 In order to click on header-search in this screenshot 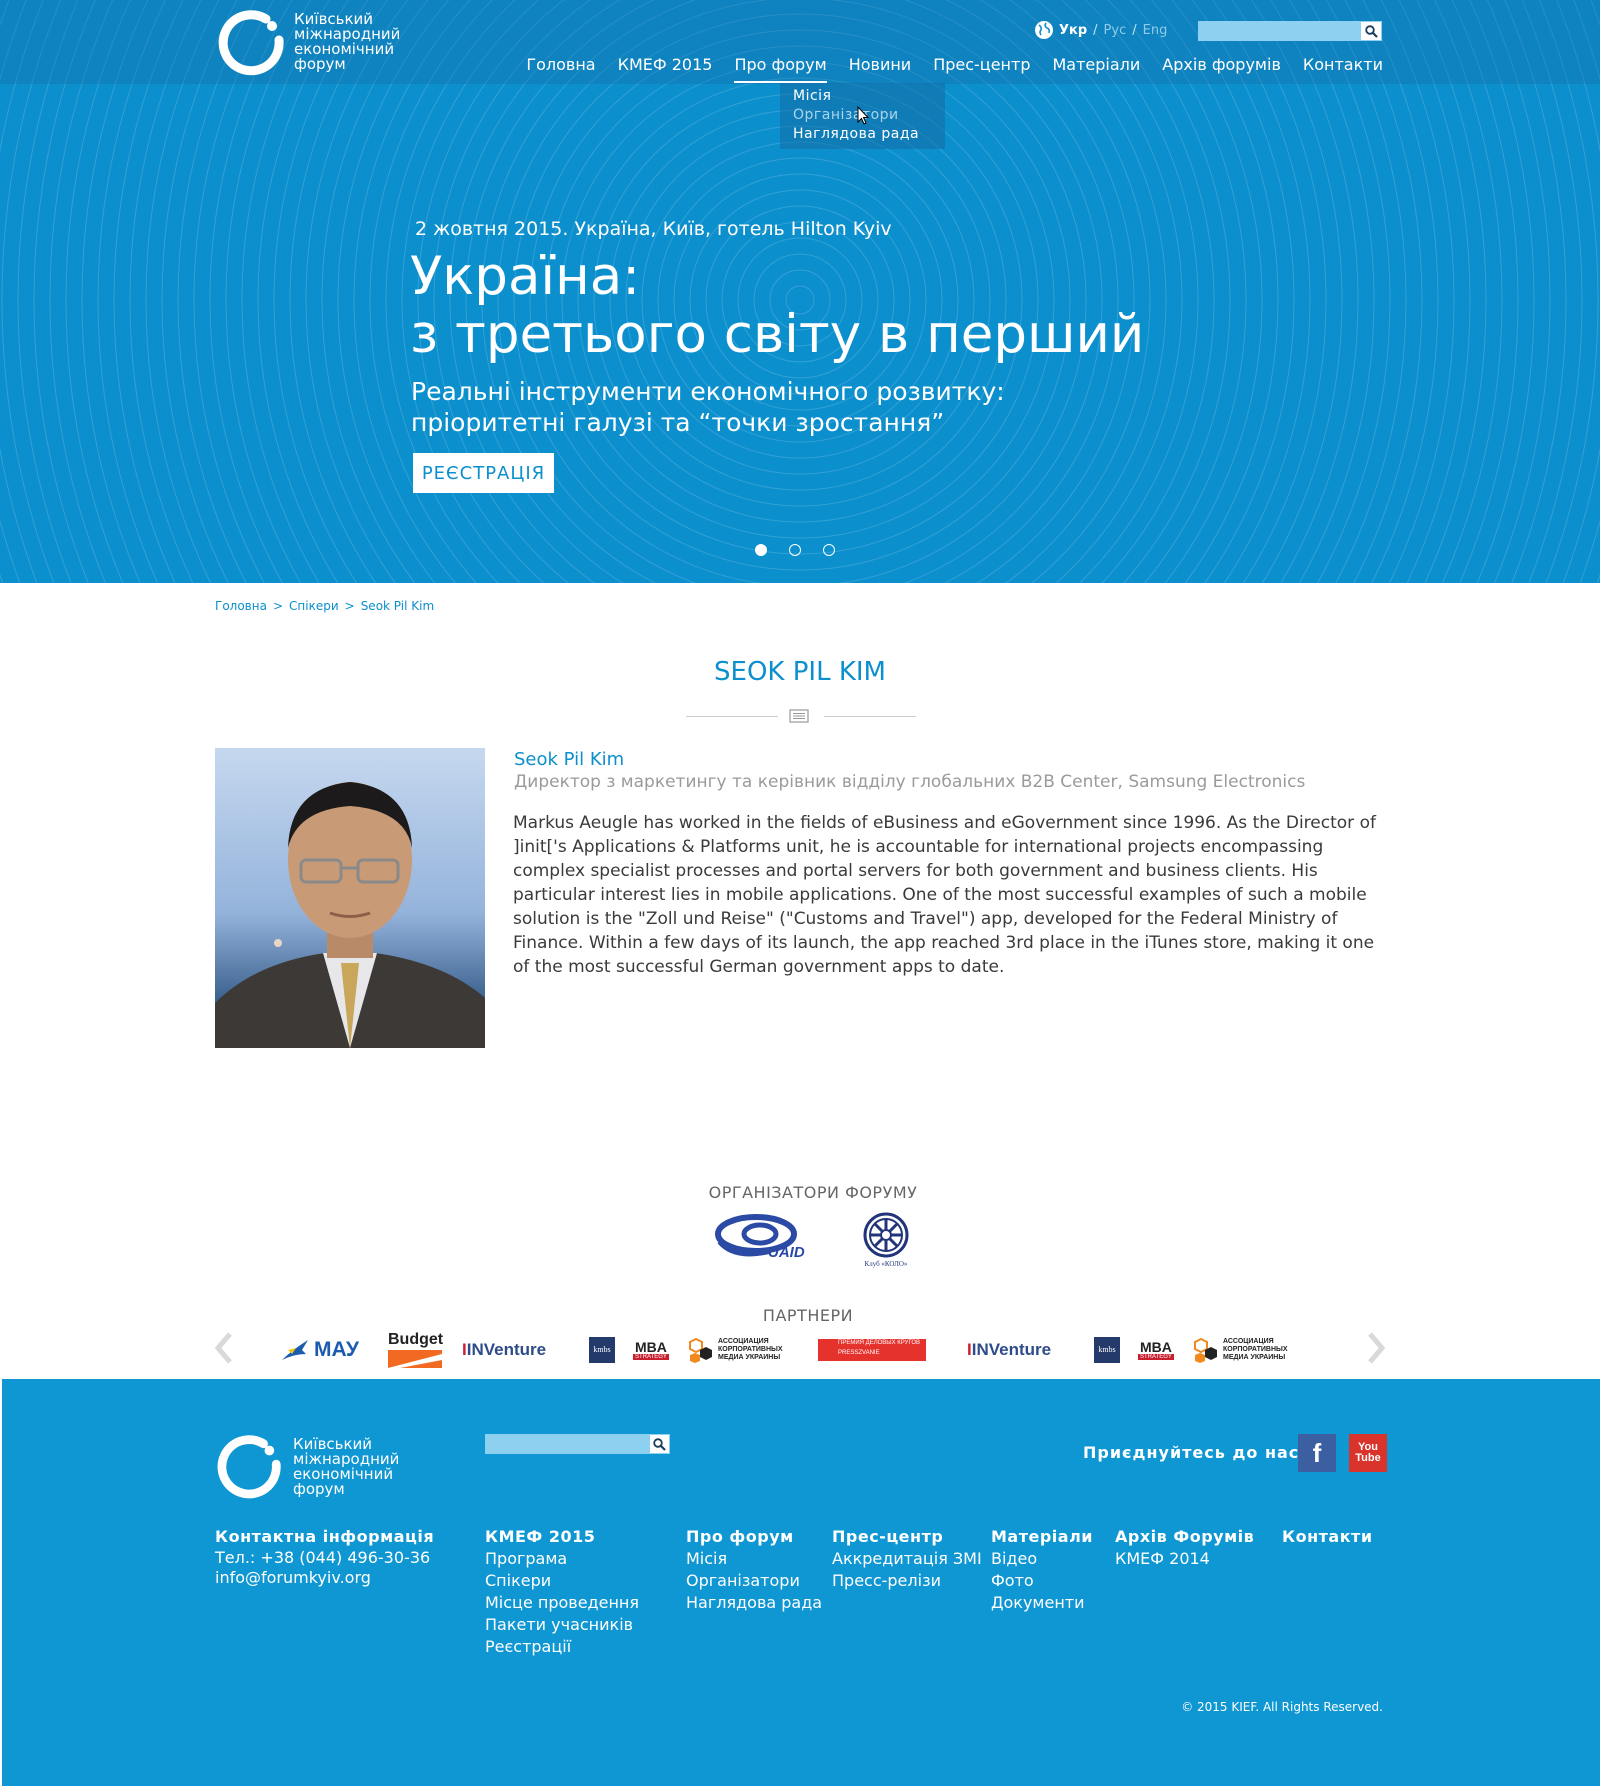, I will do `click(1290, 31)`.